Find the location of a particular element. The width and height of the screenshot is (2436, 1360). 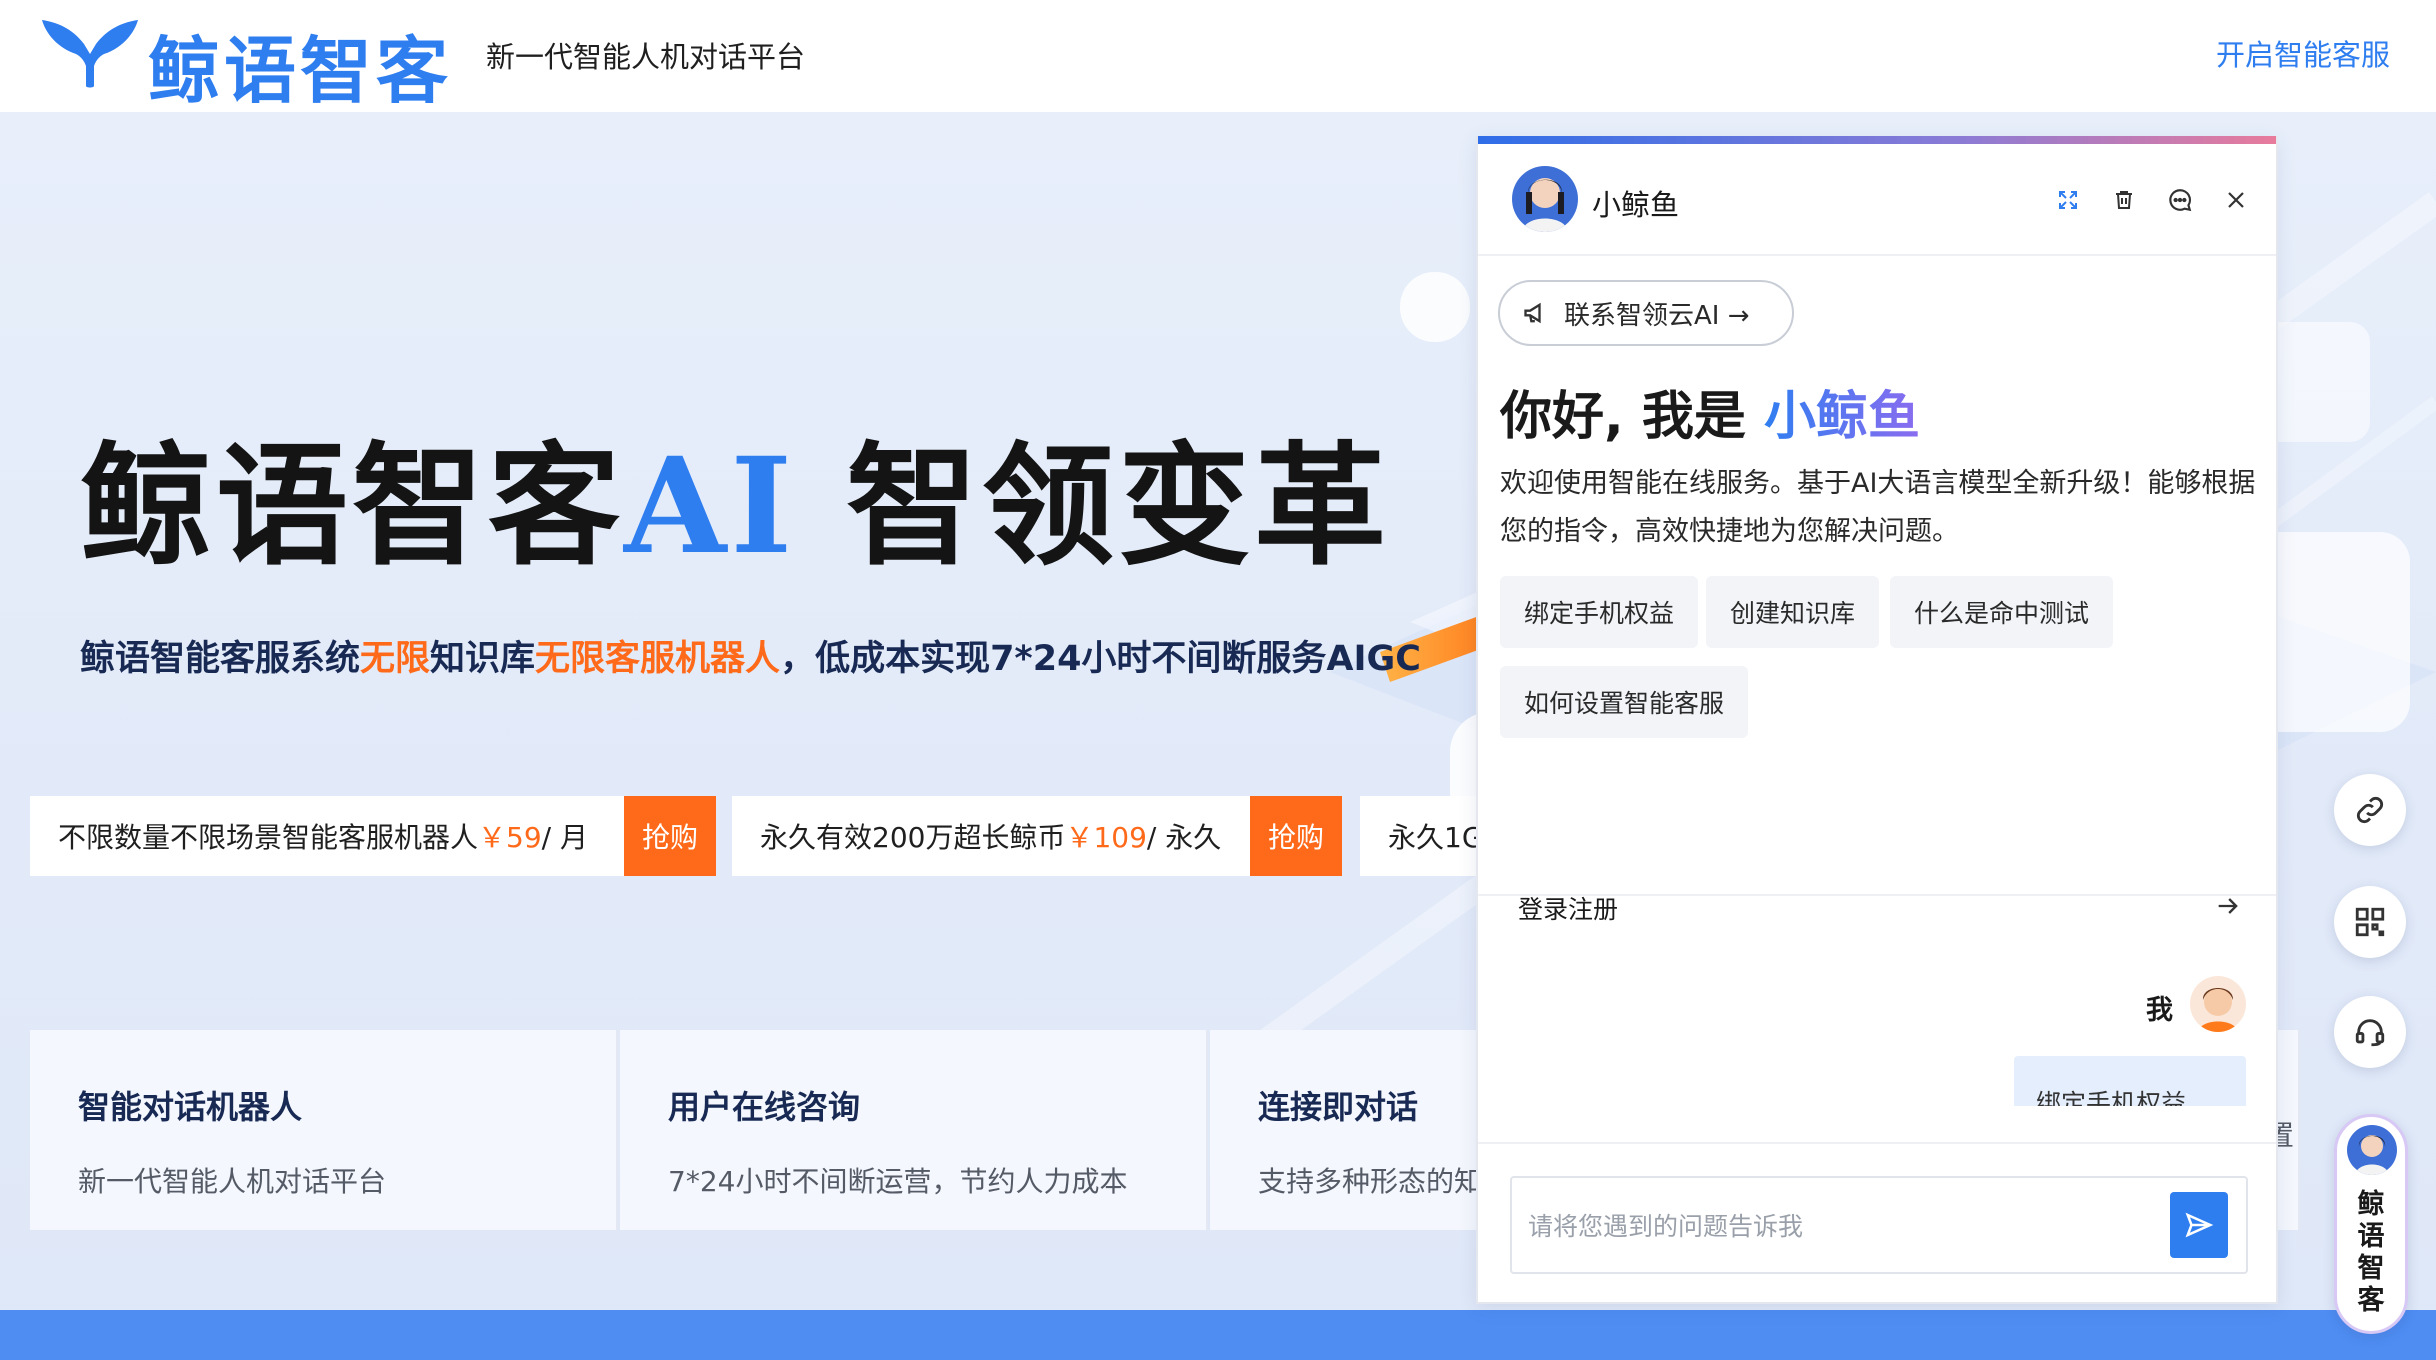

offer-unit: / 永久 is located at coordinates (1184, 837).